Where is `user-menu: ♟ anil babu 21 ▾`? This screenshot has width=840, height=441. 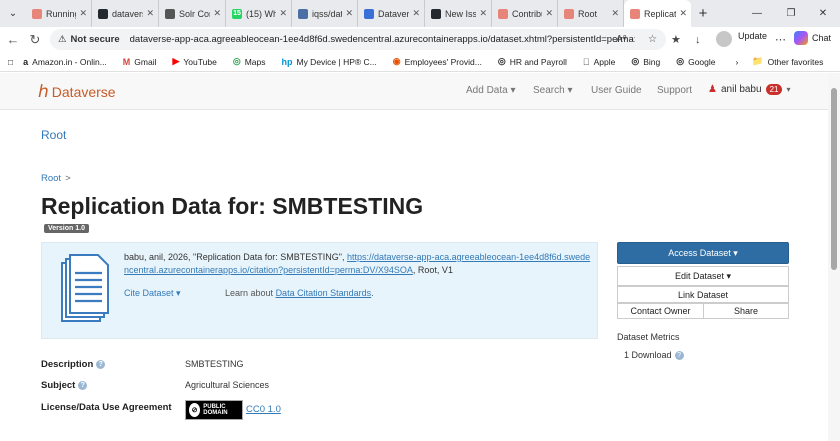 user-menu: ♟ anil babu 21 ▾ is located at coordinates (749, 89).